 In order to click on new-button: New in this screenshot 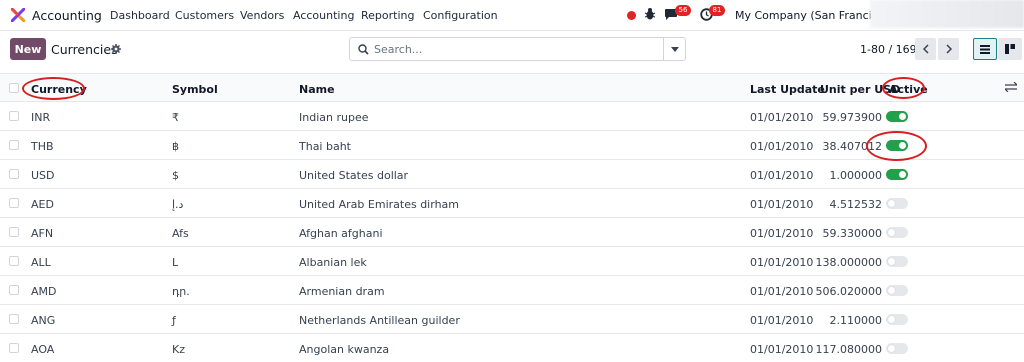, I will do `click(28, 49)`.